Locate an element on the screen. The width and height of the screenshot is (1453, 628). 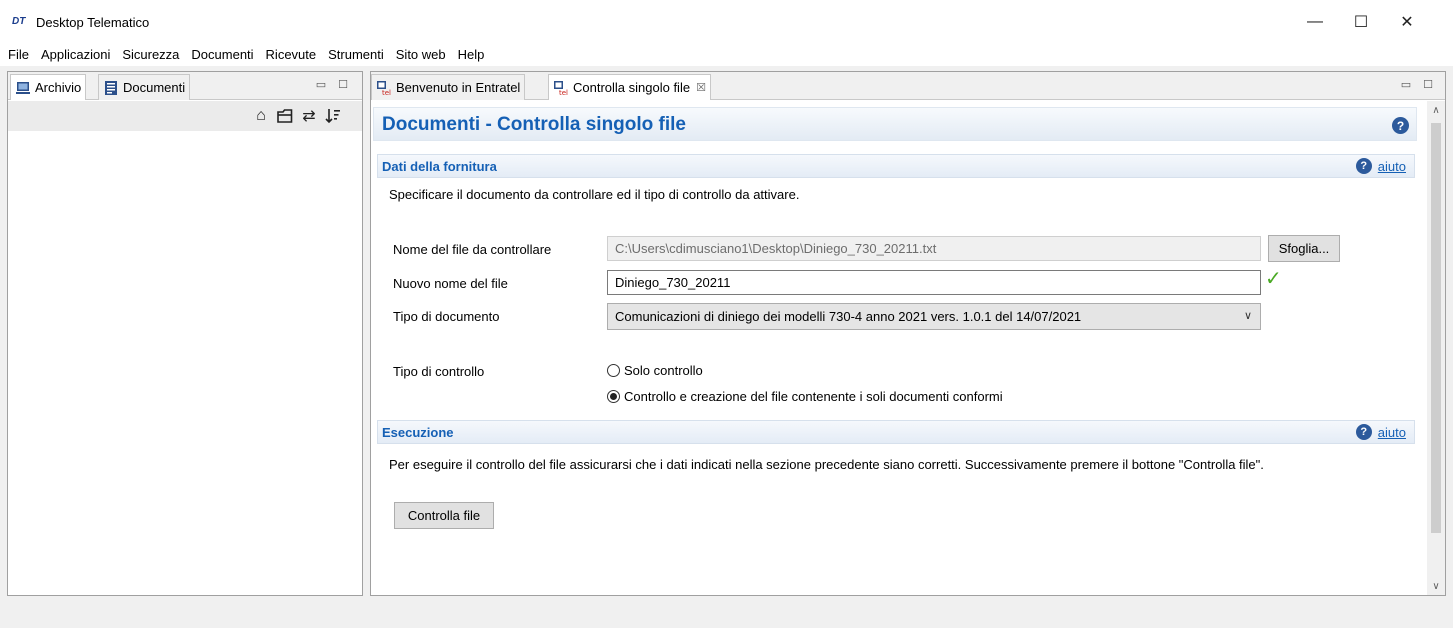
minimize-button: — is located at coordinates (1315, 22).